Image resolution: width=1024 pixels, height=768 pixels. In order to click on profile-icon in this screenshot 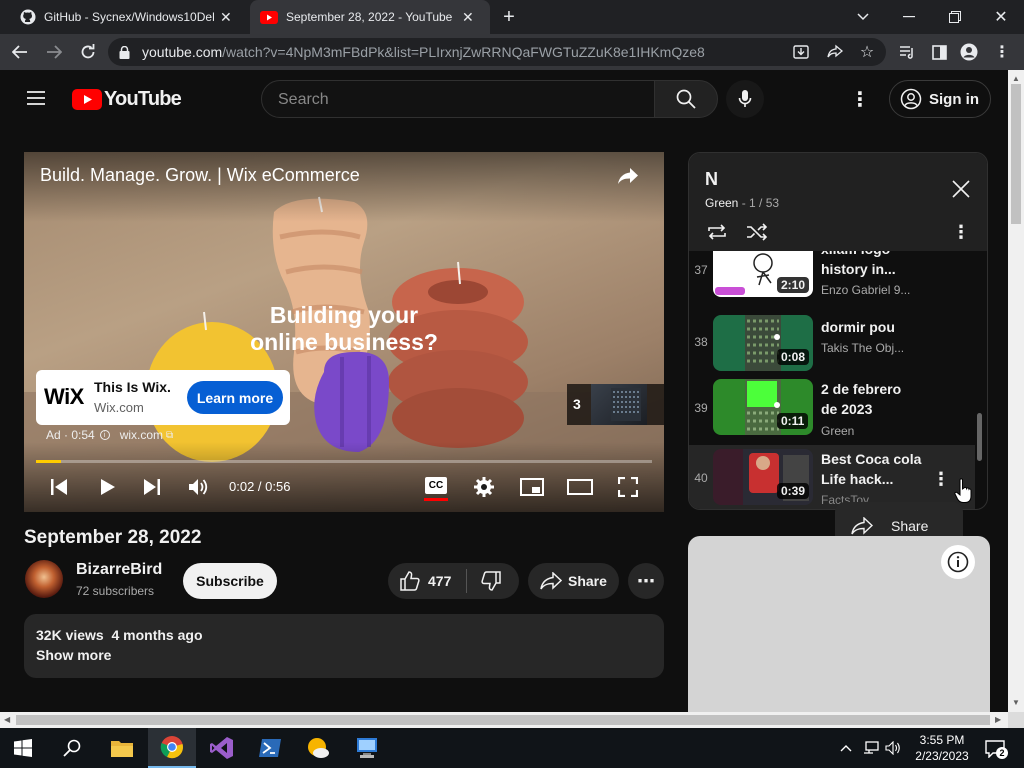, I will do `click(969, 52)`.